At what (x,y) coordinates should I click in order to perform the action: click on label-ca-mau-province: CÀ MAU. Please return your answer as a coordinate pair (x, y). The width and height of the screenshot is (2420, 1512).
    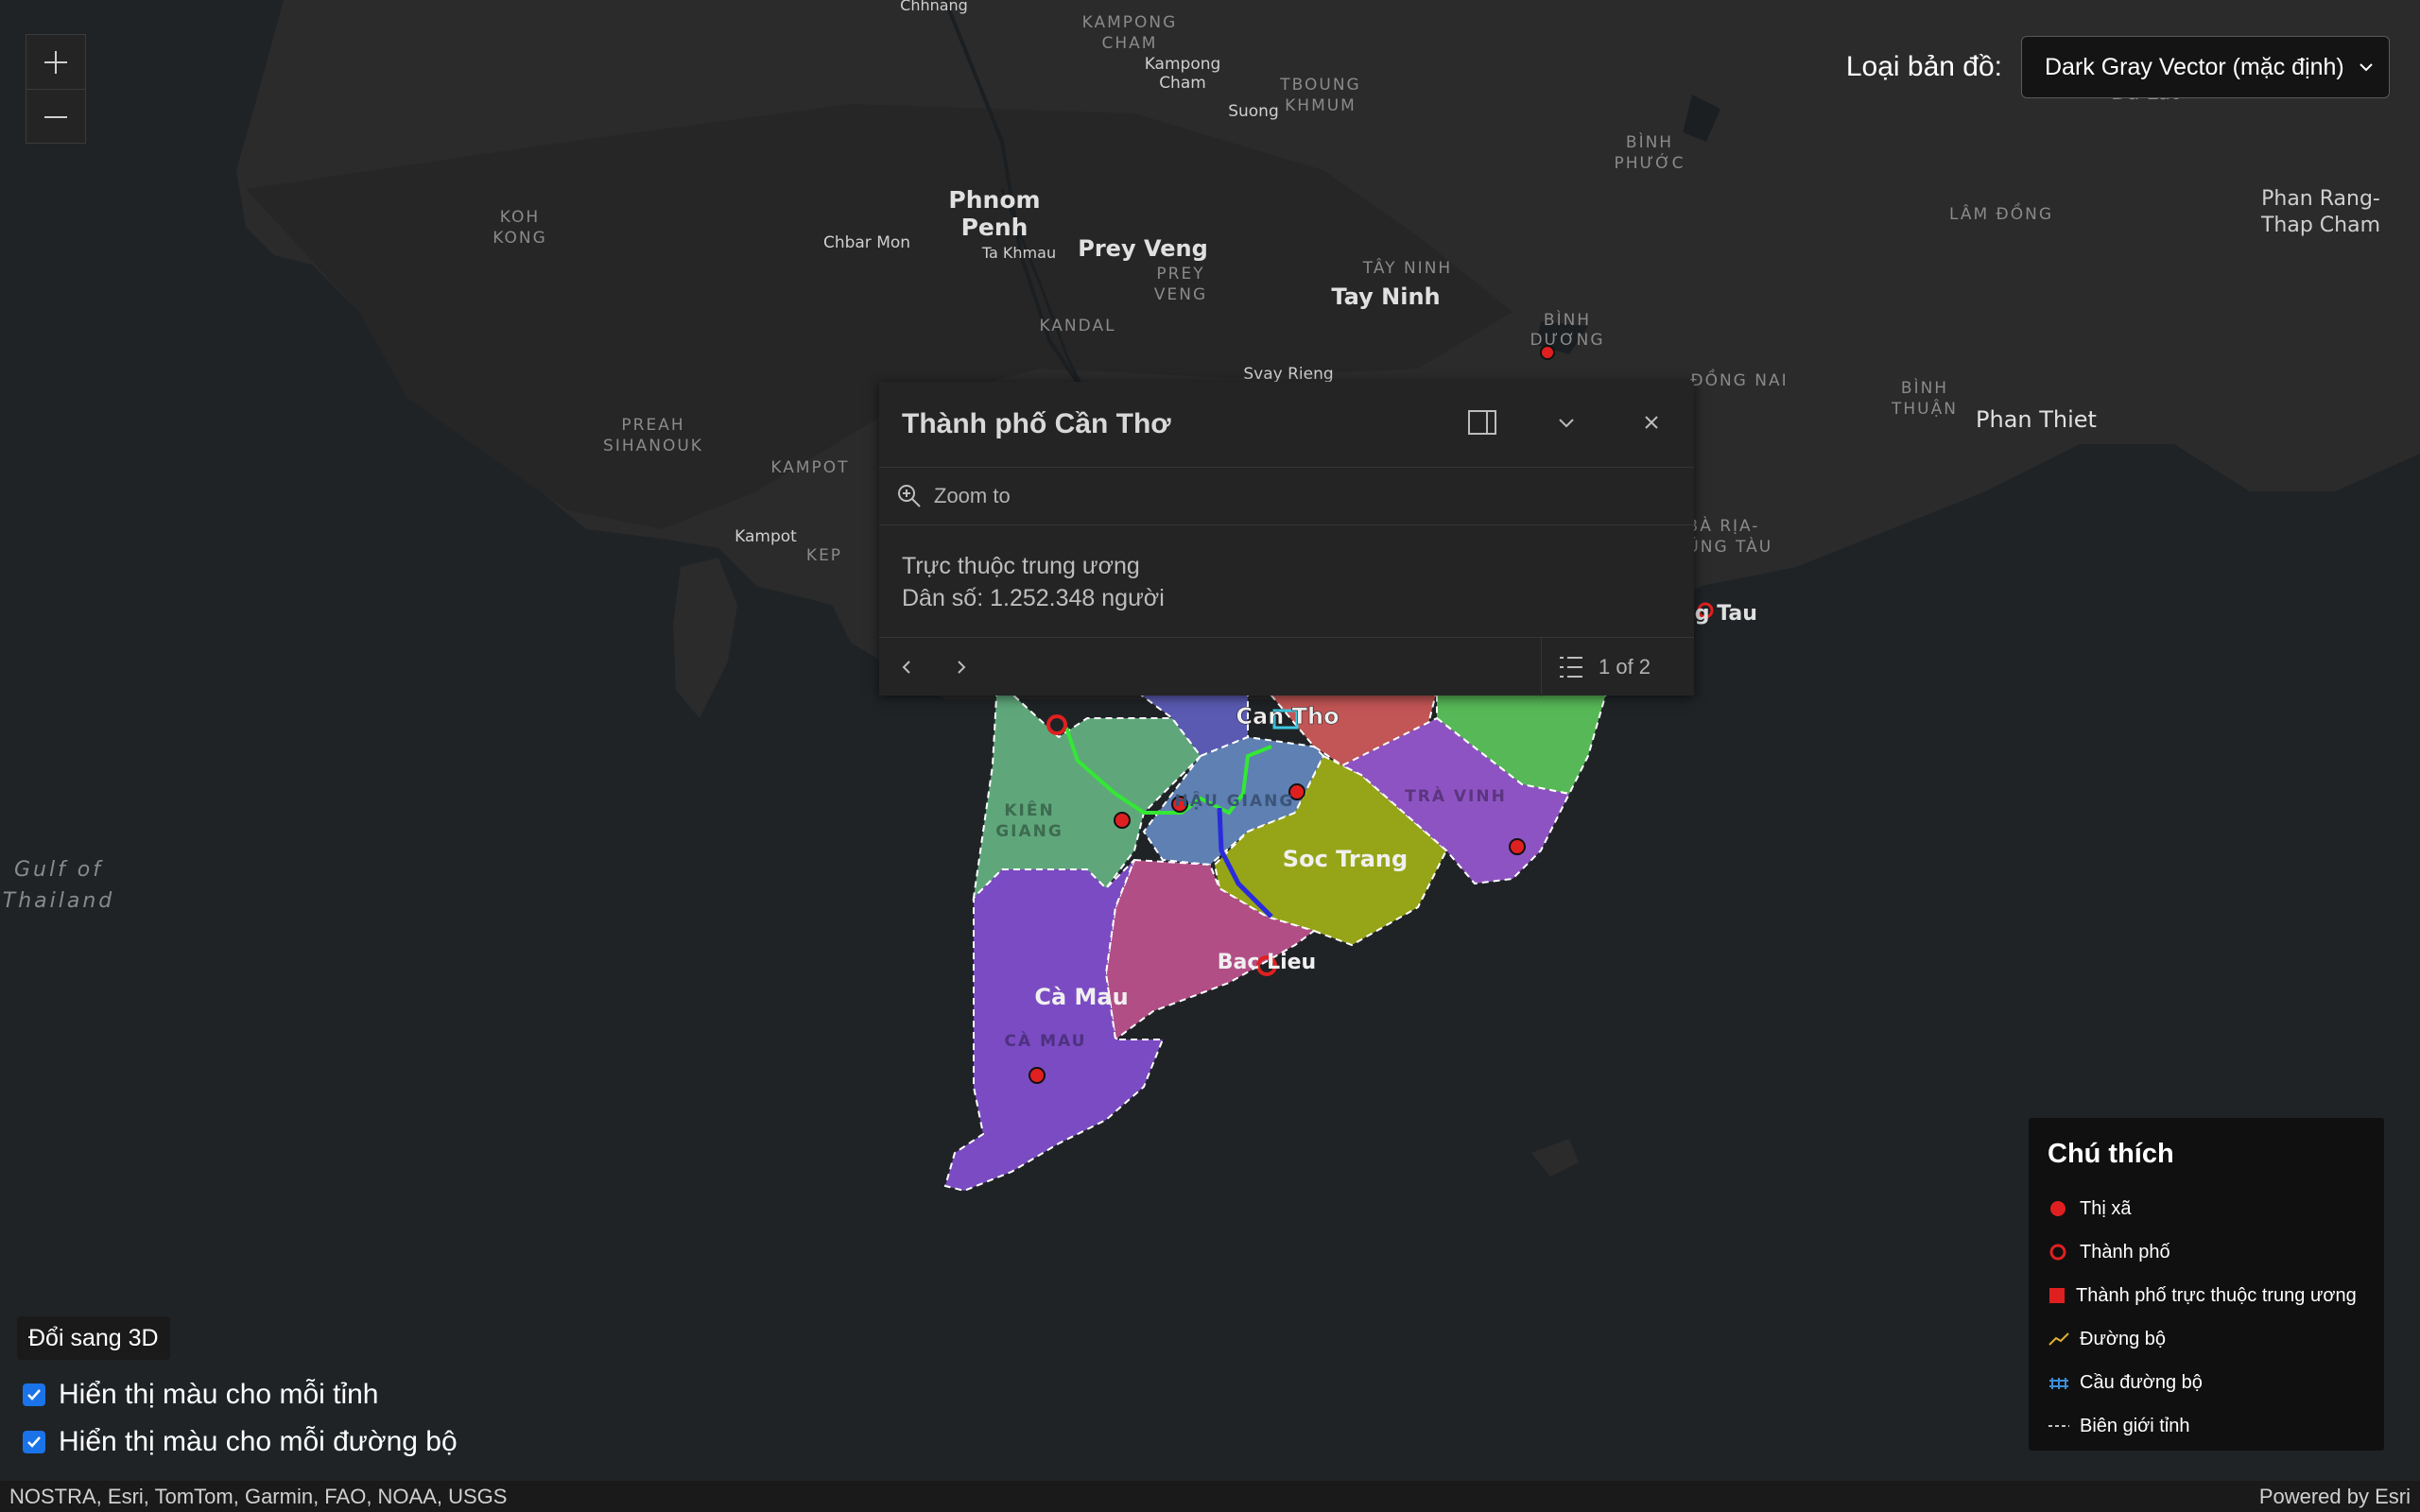
    Looking at the image, I should click on (1046, 1040).